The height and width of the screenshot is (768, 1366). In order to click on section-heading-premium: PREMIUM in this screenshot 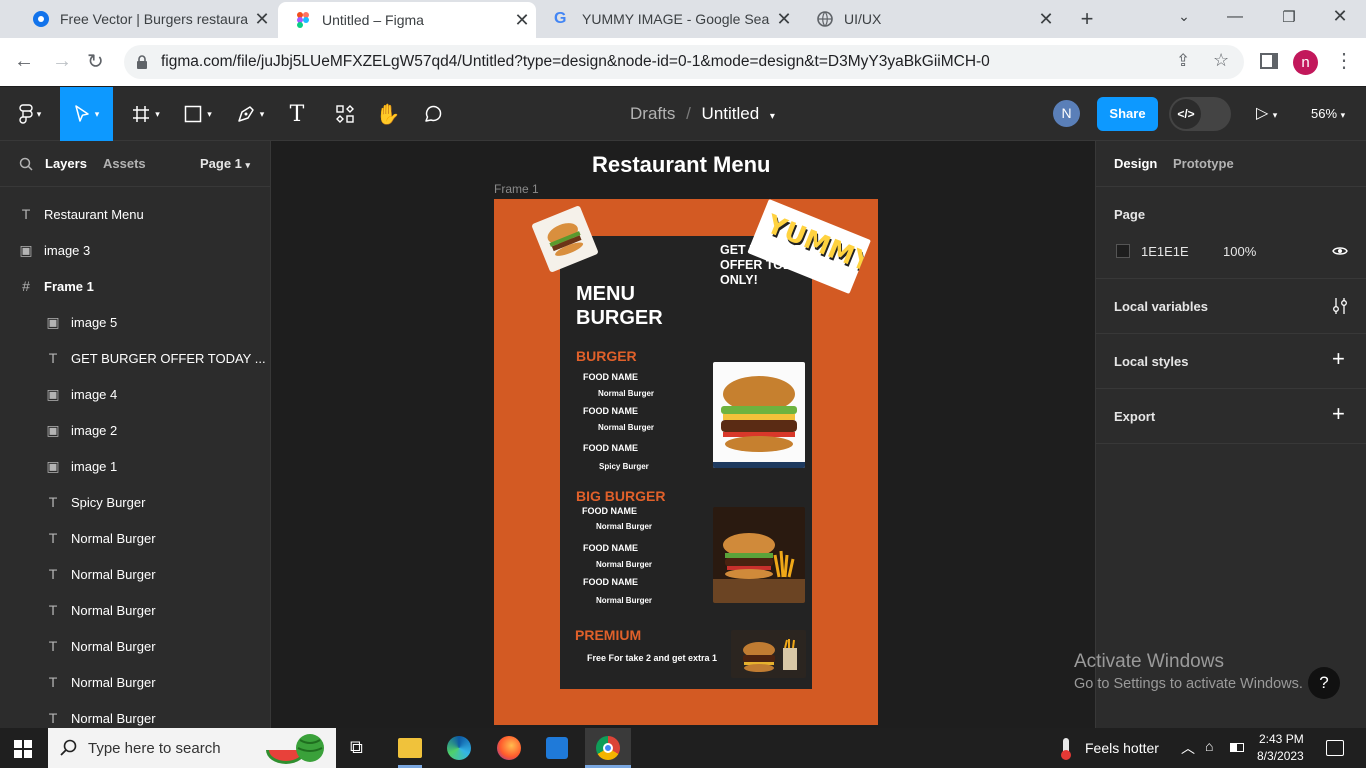, I will do `click(608, 635)`.